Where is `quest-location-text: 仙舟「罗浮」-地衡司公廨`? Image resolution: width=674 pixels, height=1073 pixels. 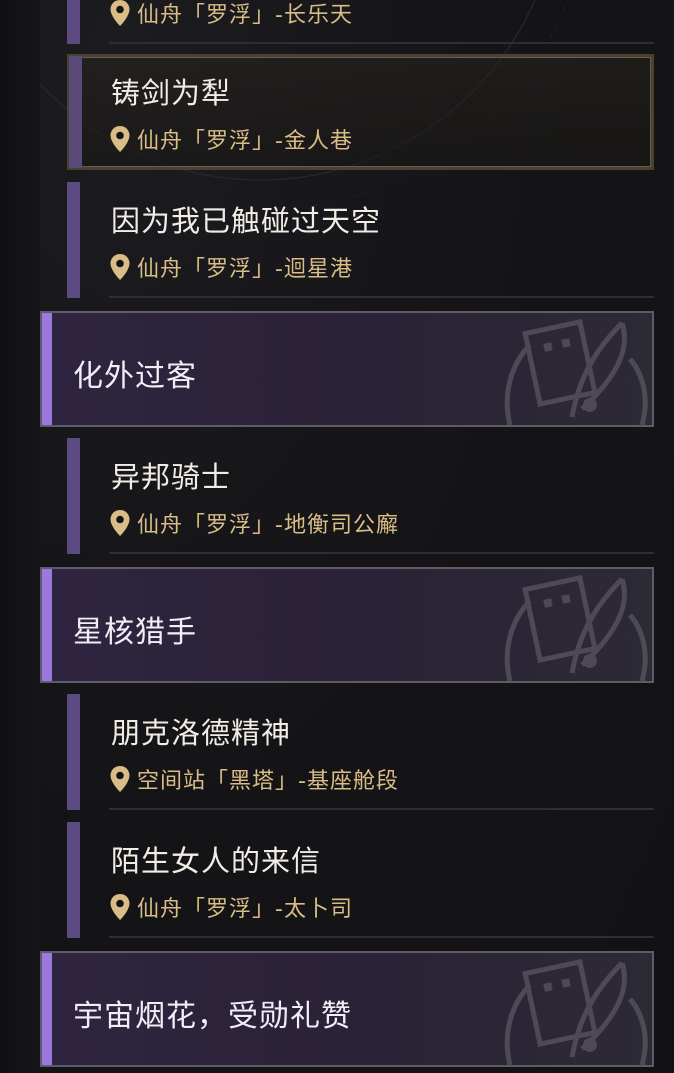 quest-location-text: 仙舟「罗浮」-地衡司公廨 is located at coordinates (268, 525).